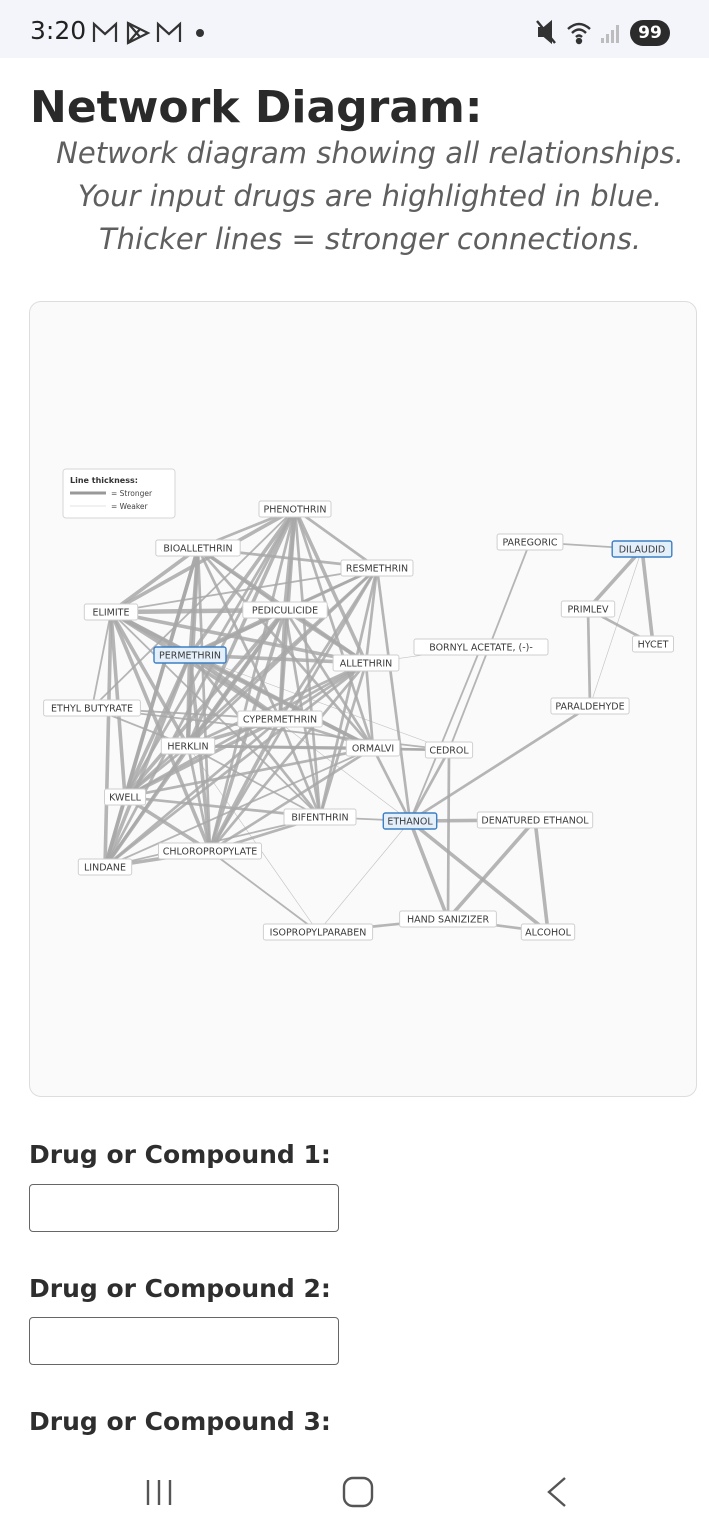  I want to click on node-denatured-ethanol: DENATURED ETHANOL, so click(535, 820).